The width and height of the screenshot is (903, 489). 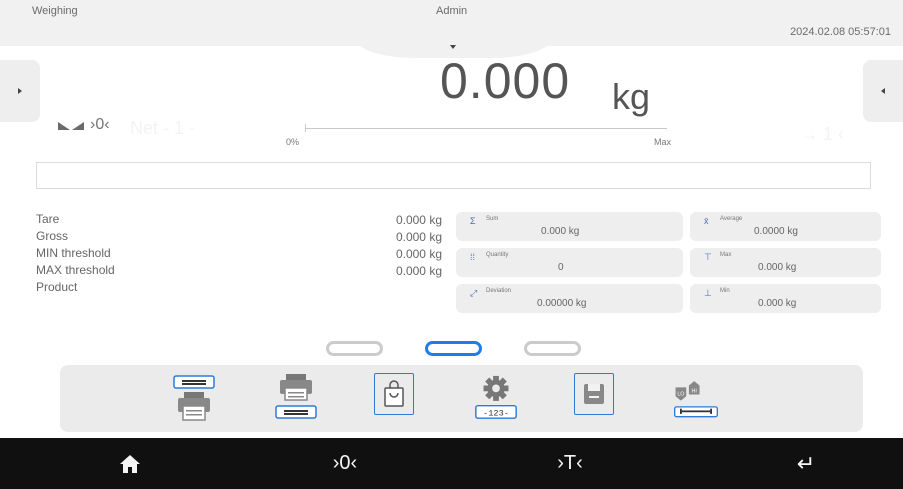 What do you see at coordinates (706, 221) in the screenshot?
I see `average-icon: x̄` at bounding box center [706, 221].